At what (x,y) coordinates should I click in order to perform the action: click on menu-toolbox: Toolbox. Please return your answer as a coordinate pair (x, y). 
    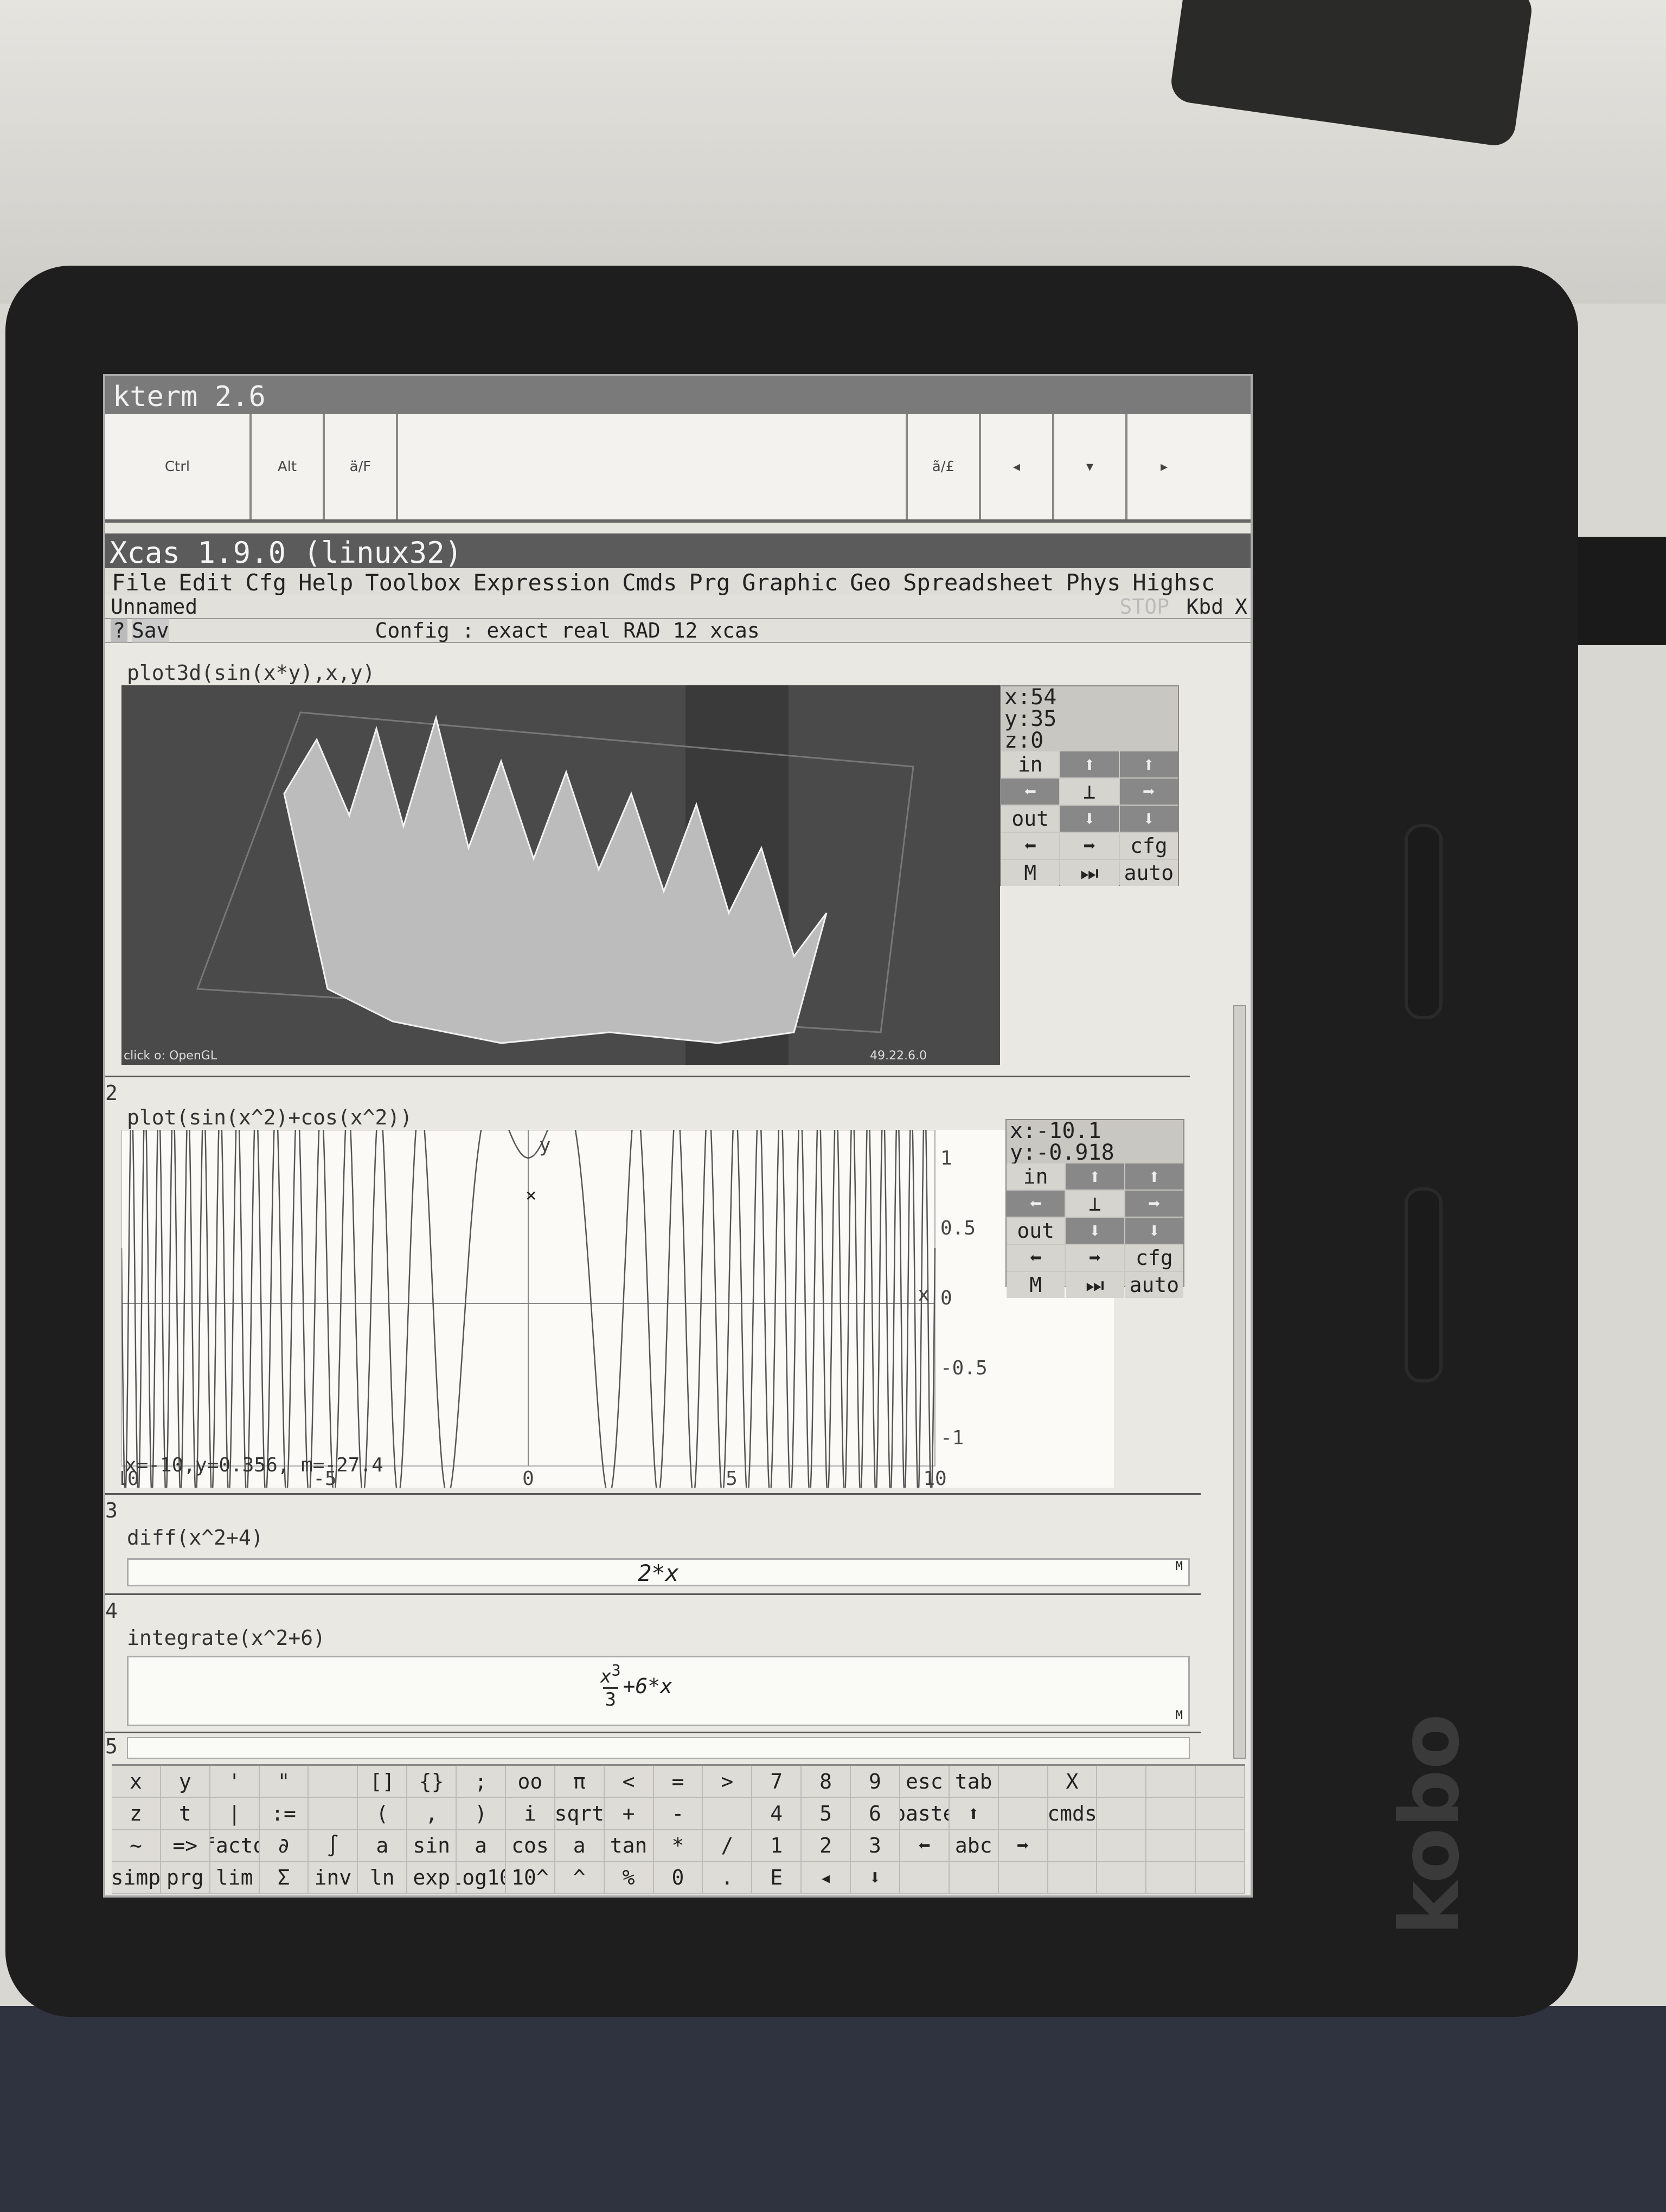
    Looking at the image, I should click on (413, 582).